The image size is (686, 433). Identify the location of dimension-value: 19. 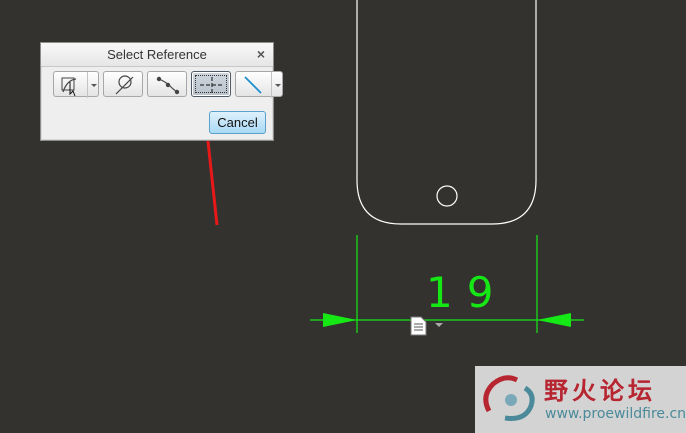
(459, 293).